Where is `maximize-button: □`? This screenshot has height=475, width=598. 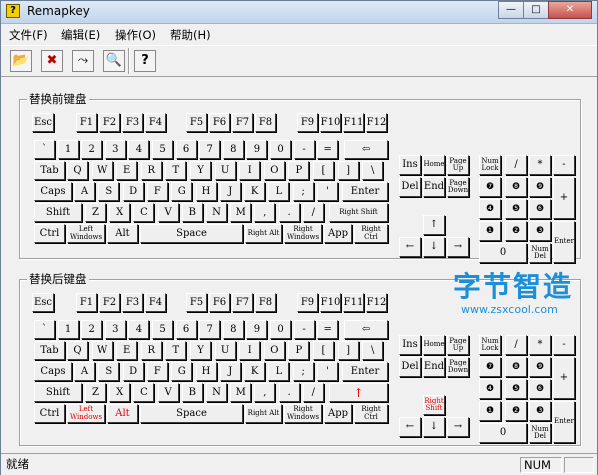 maximize-button: □ is located at coordinates (536, 10).